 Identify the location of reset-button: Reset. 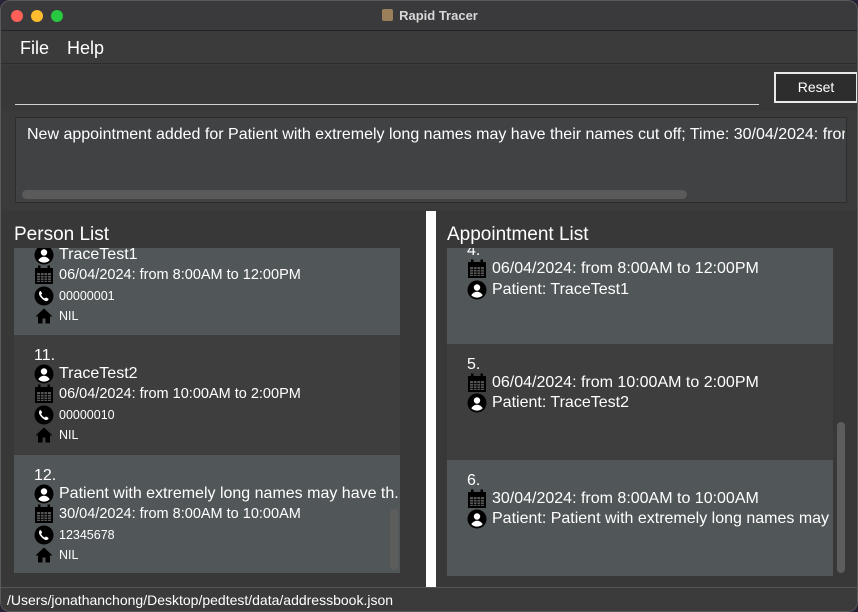
(815, 87).